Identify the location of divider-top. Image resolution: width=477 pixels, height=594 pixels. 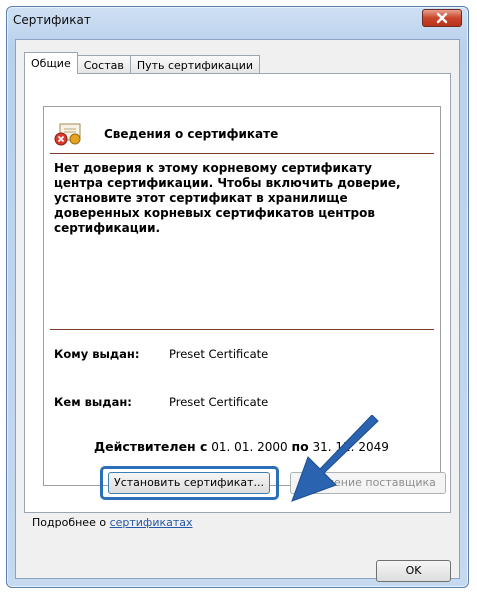
(242, 153).